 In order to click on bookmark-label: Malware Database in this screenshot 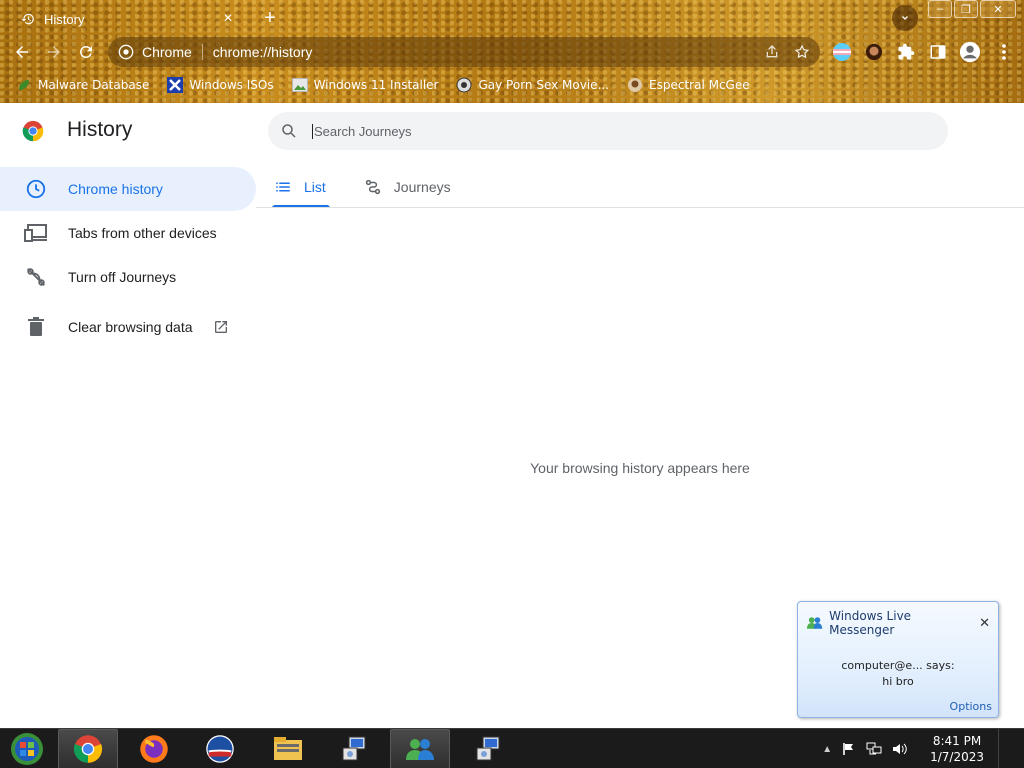, I will do `click(94, 85)`.